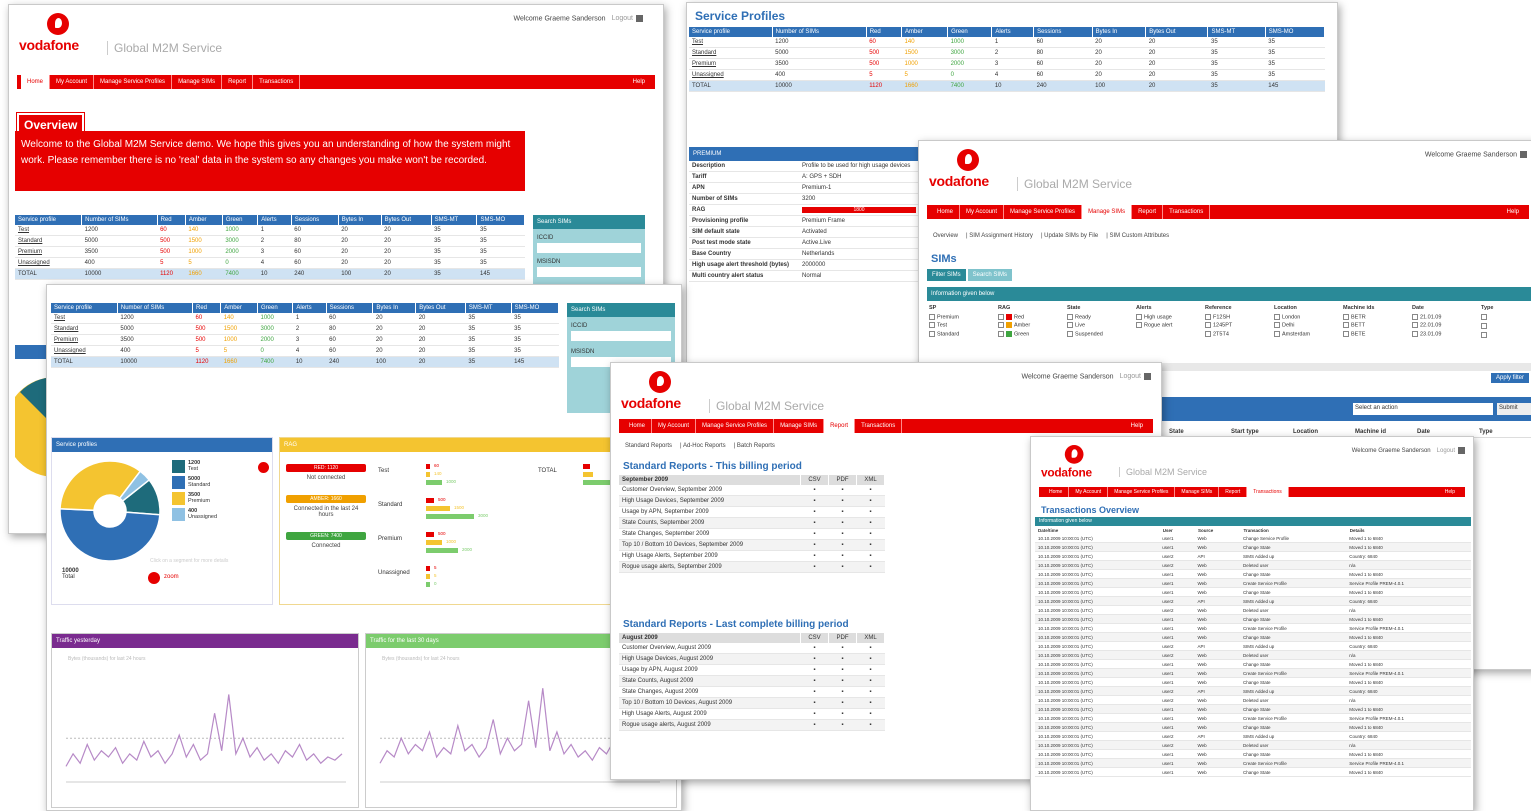 Image resolution: width=1531 pixels, height=811 pixels. What do you see at coordinates (1031, 333) in the screenshot?
I see `filter-option: Green` at bounding box center [1031, 333].